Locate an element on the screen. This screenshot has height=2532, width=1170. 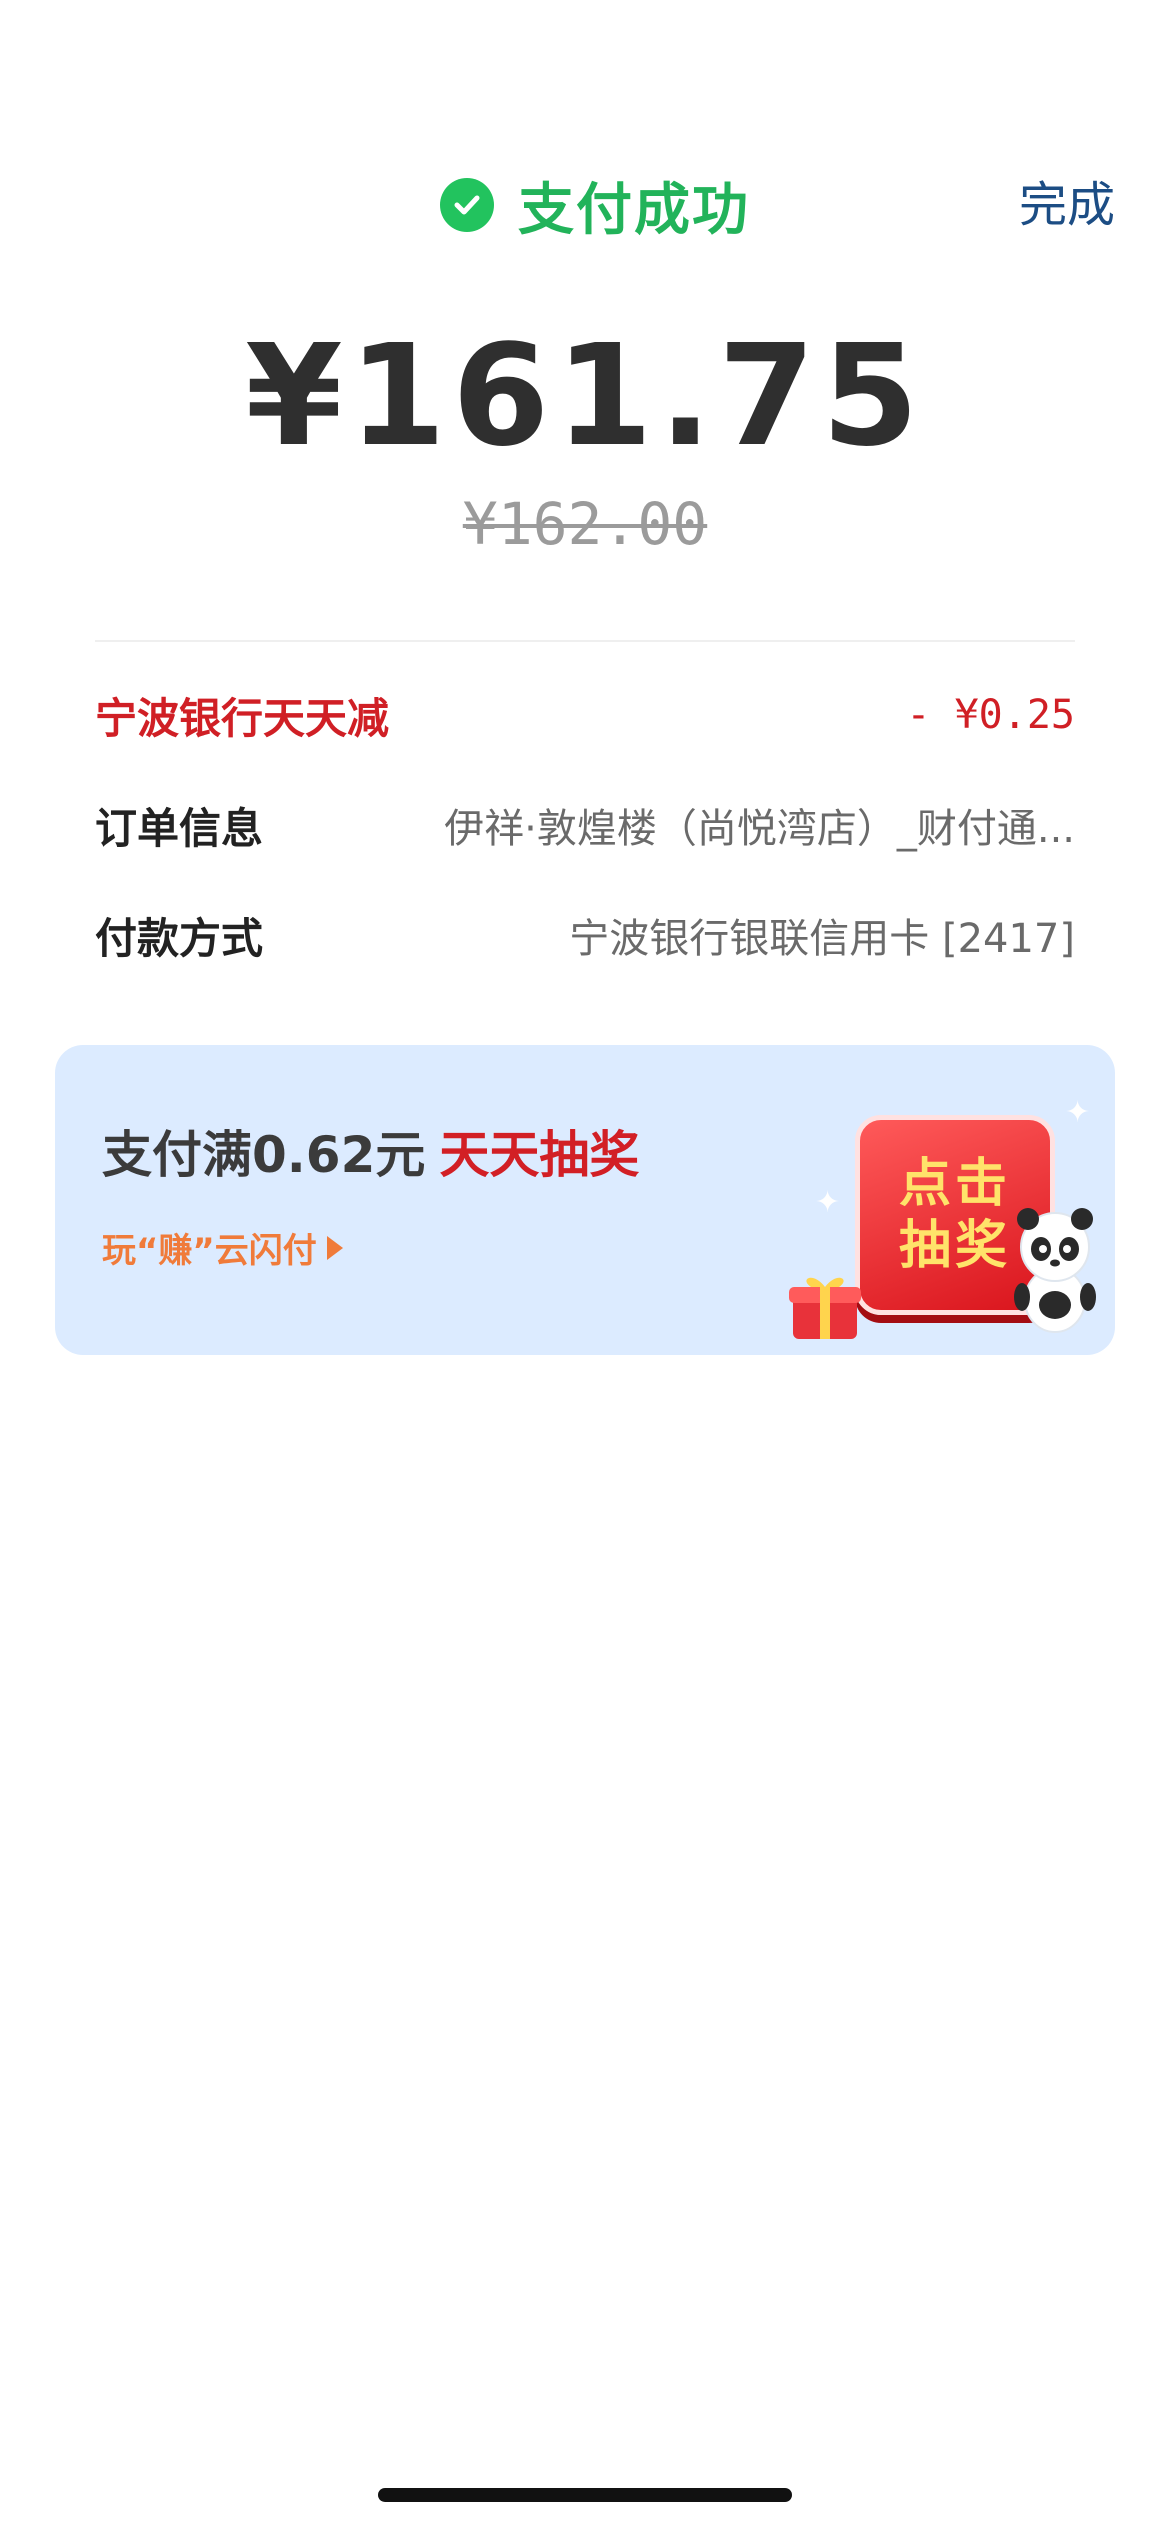
promo-subtitle-link: 玩“赚”云闪付 is located at coordinates (222, 1247).